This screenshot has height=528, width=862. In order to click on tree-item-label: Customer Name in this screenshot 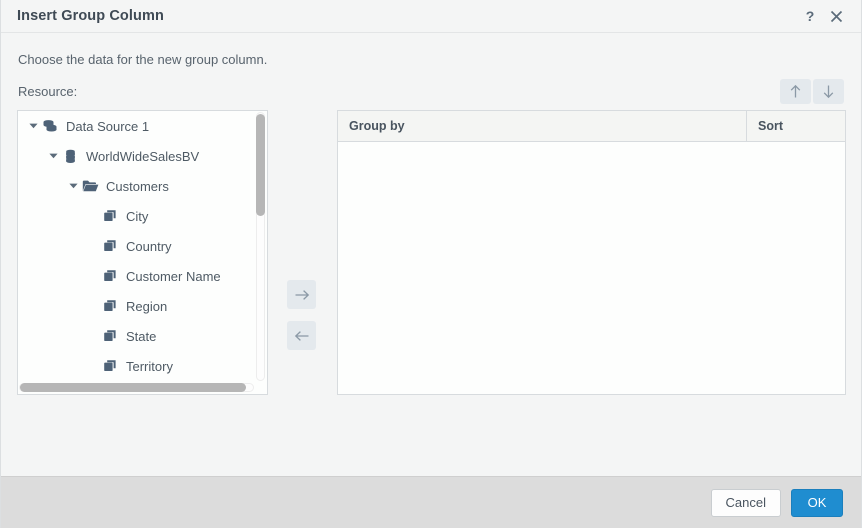, I will do `click(173, 276)`.